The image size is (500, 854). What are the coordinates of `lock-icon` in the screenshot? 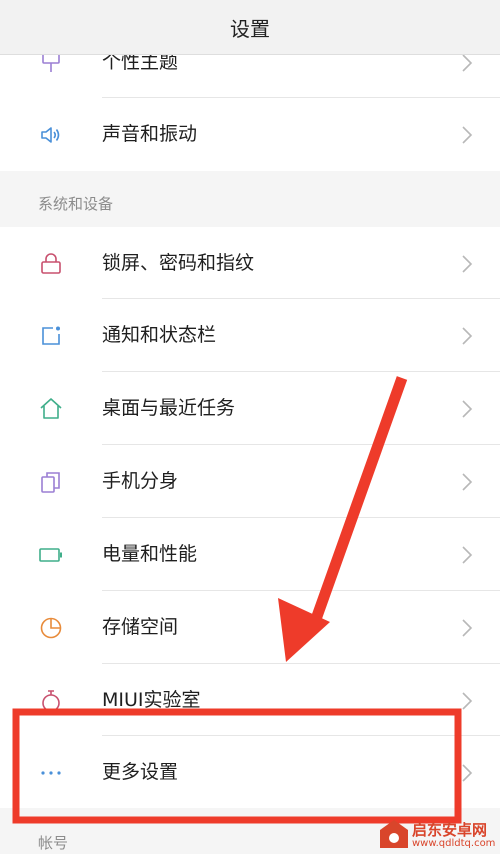 It's located at (51, 263).